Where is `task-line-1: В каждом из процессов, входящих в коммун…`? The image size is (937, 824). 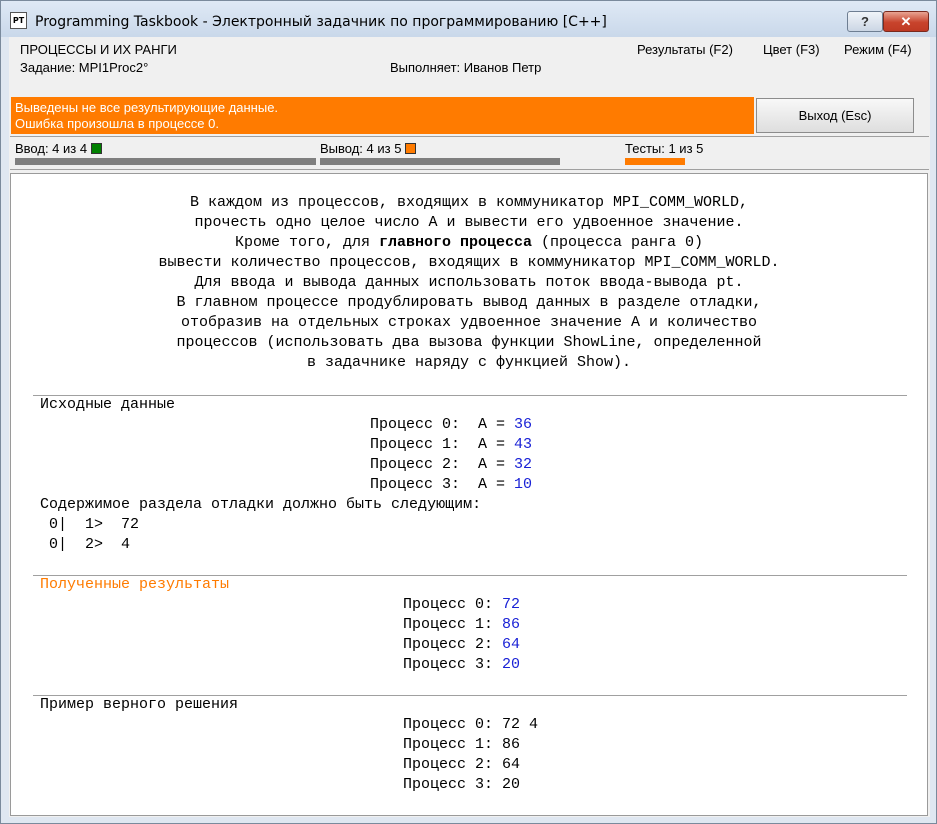 task-line-1: В каждом из процессов, входящих в коммун… is located at coordinates (469, 202).